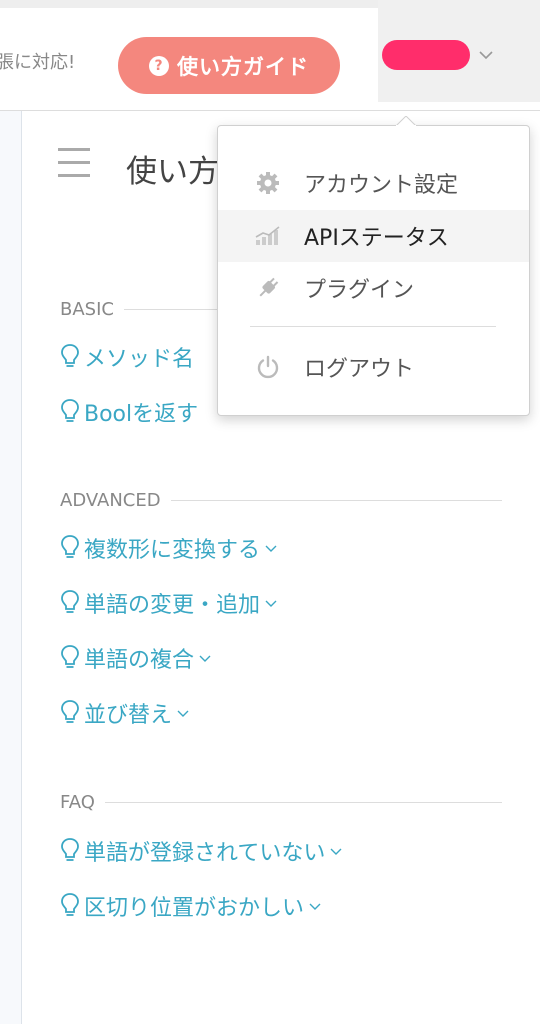  Describe the element at coordinates (268, 367) in the screenshot. I see `power-icon` at that location.